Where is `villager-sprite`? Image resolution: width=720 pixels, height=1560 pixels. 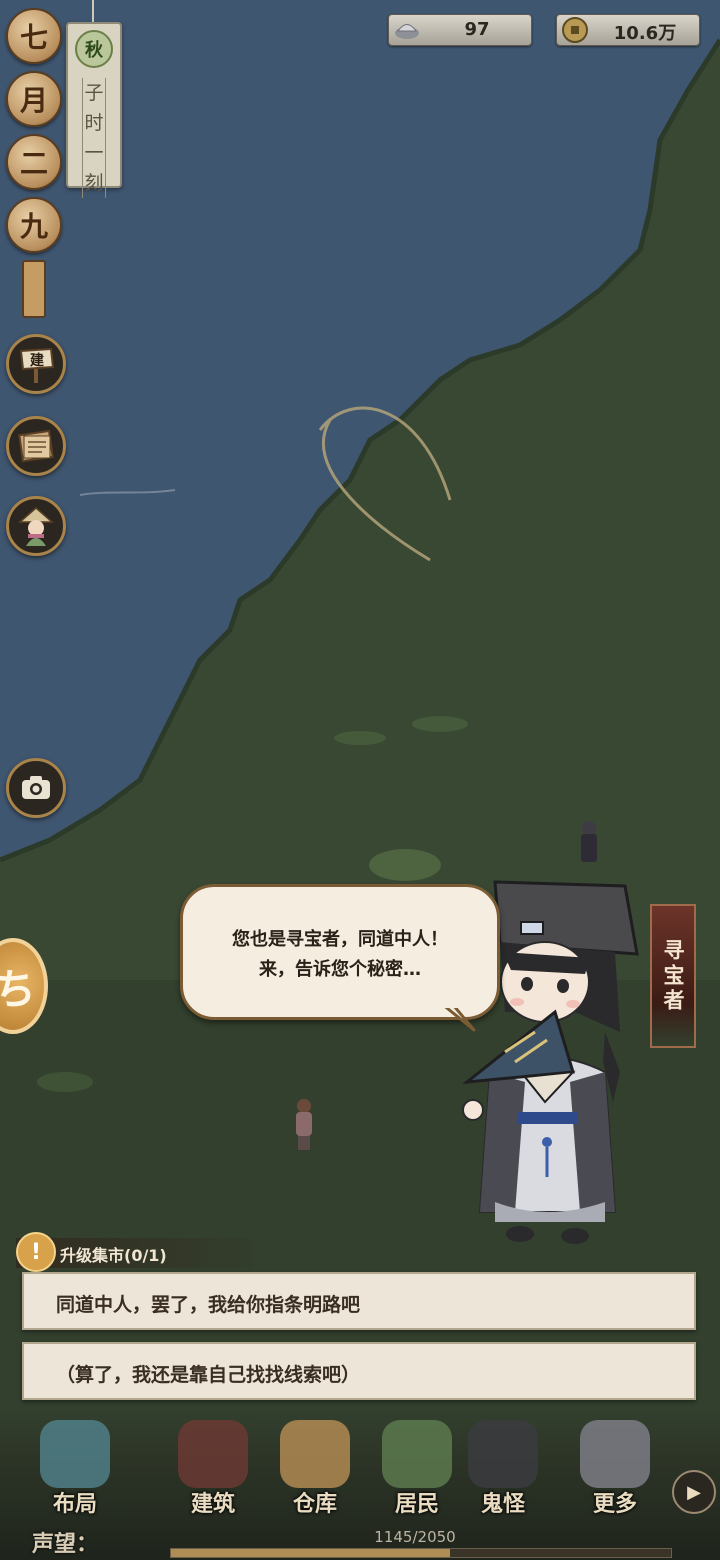
villager-sprite is located at coordinates (304, 1124).